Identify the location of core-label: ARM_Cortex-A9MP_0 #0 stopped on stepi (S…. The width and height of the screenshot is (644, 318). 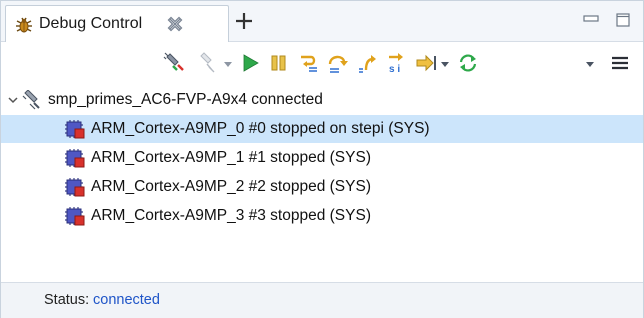
(260, 128).